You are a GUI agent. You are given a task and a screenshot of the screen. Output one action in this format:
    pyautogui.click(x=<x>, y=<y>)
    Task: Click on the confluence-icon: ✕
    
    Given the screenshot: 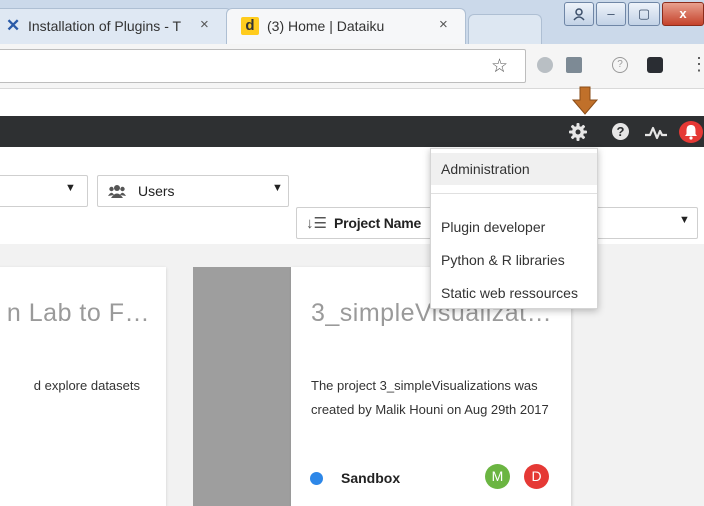 What is the action you would take?
    pyautogui.click(x=13, y=25)
    